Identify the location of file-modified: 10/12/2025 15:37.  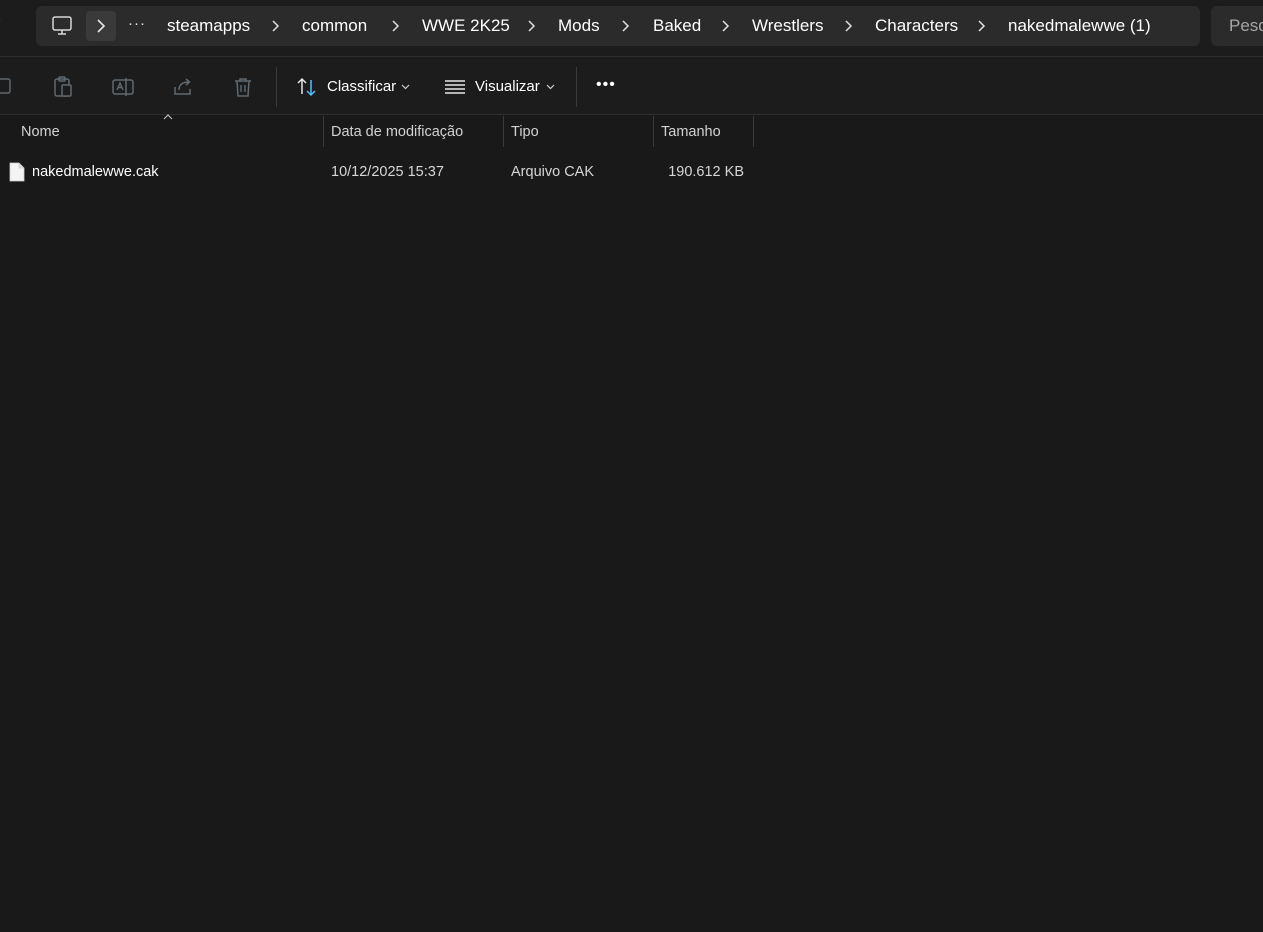
(387, 172).